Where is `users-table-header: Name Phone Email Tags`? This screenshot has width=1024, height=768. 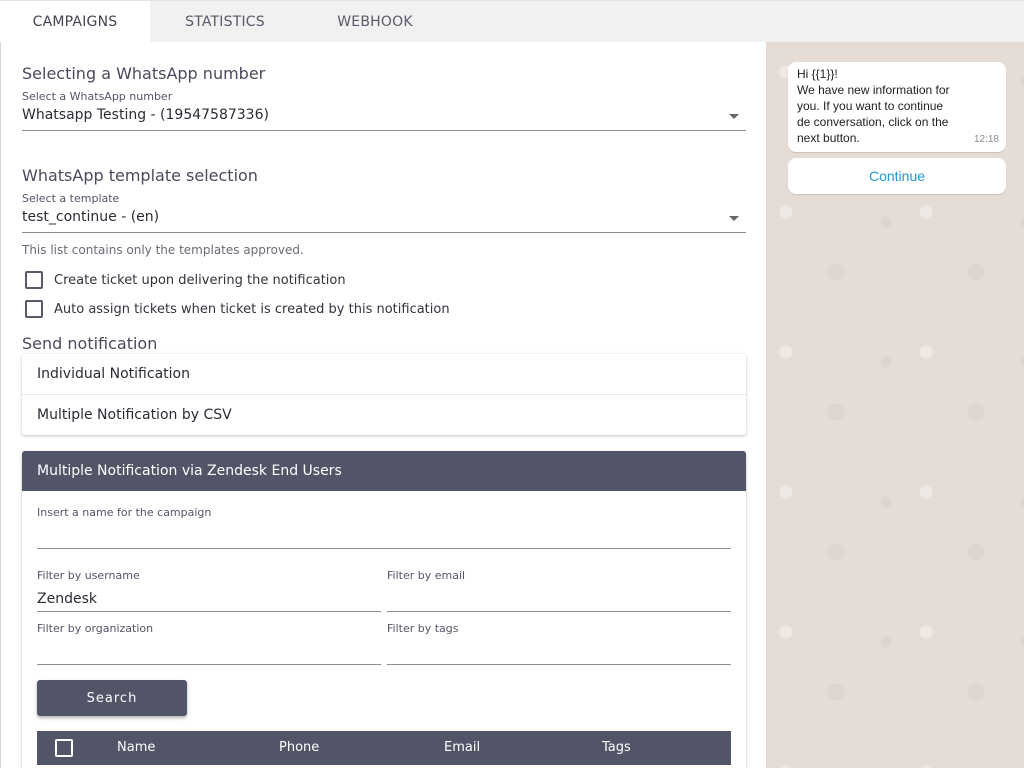 users-table-header: Name Phone Email Tags is located at coordinates (384, 748).